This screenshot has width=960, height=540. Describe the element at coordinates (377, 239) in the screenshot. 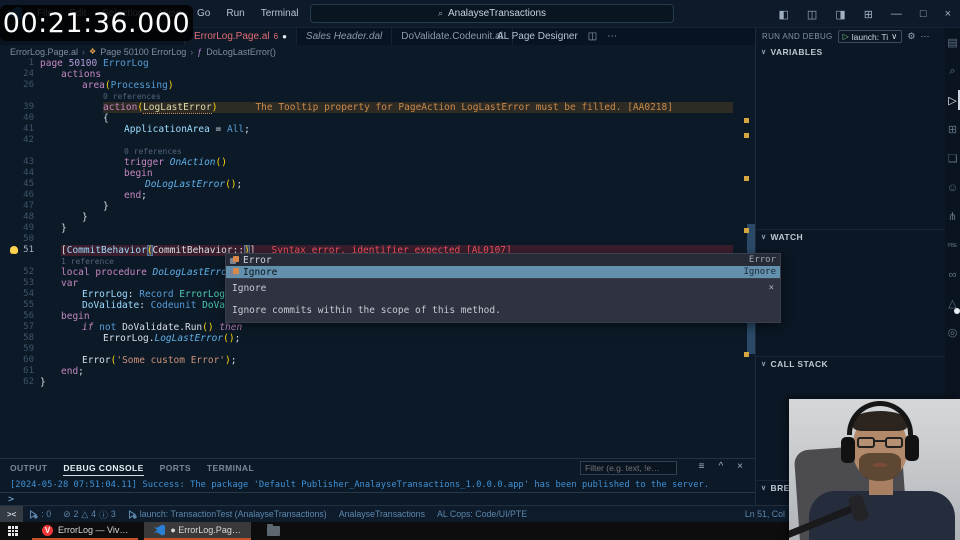

I see `code-line: 50` at that location.